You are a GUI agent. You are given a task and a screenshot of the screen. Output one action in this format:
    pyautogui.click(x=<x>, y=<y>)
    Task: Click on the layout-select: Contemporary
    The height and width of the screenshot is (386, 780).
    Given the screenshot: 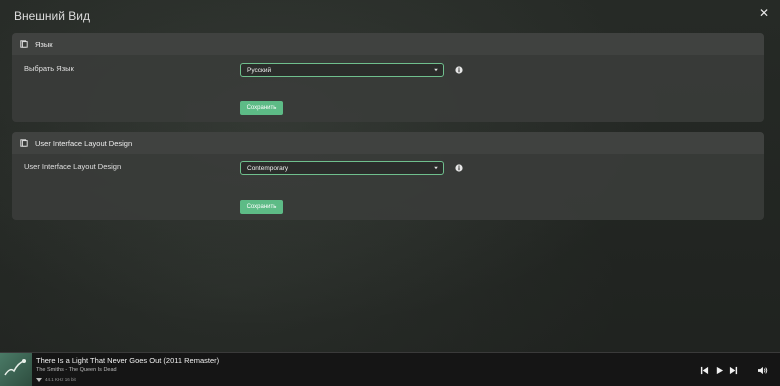 What is the action you would take?
    pyautogui.click(x=342, y=168)
    